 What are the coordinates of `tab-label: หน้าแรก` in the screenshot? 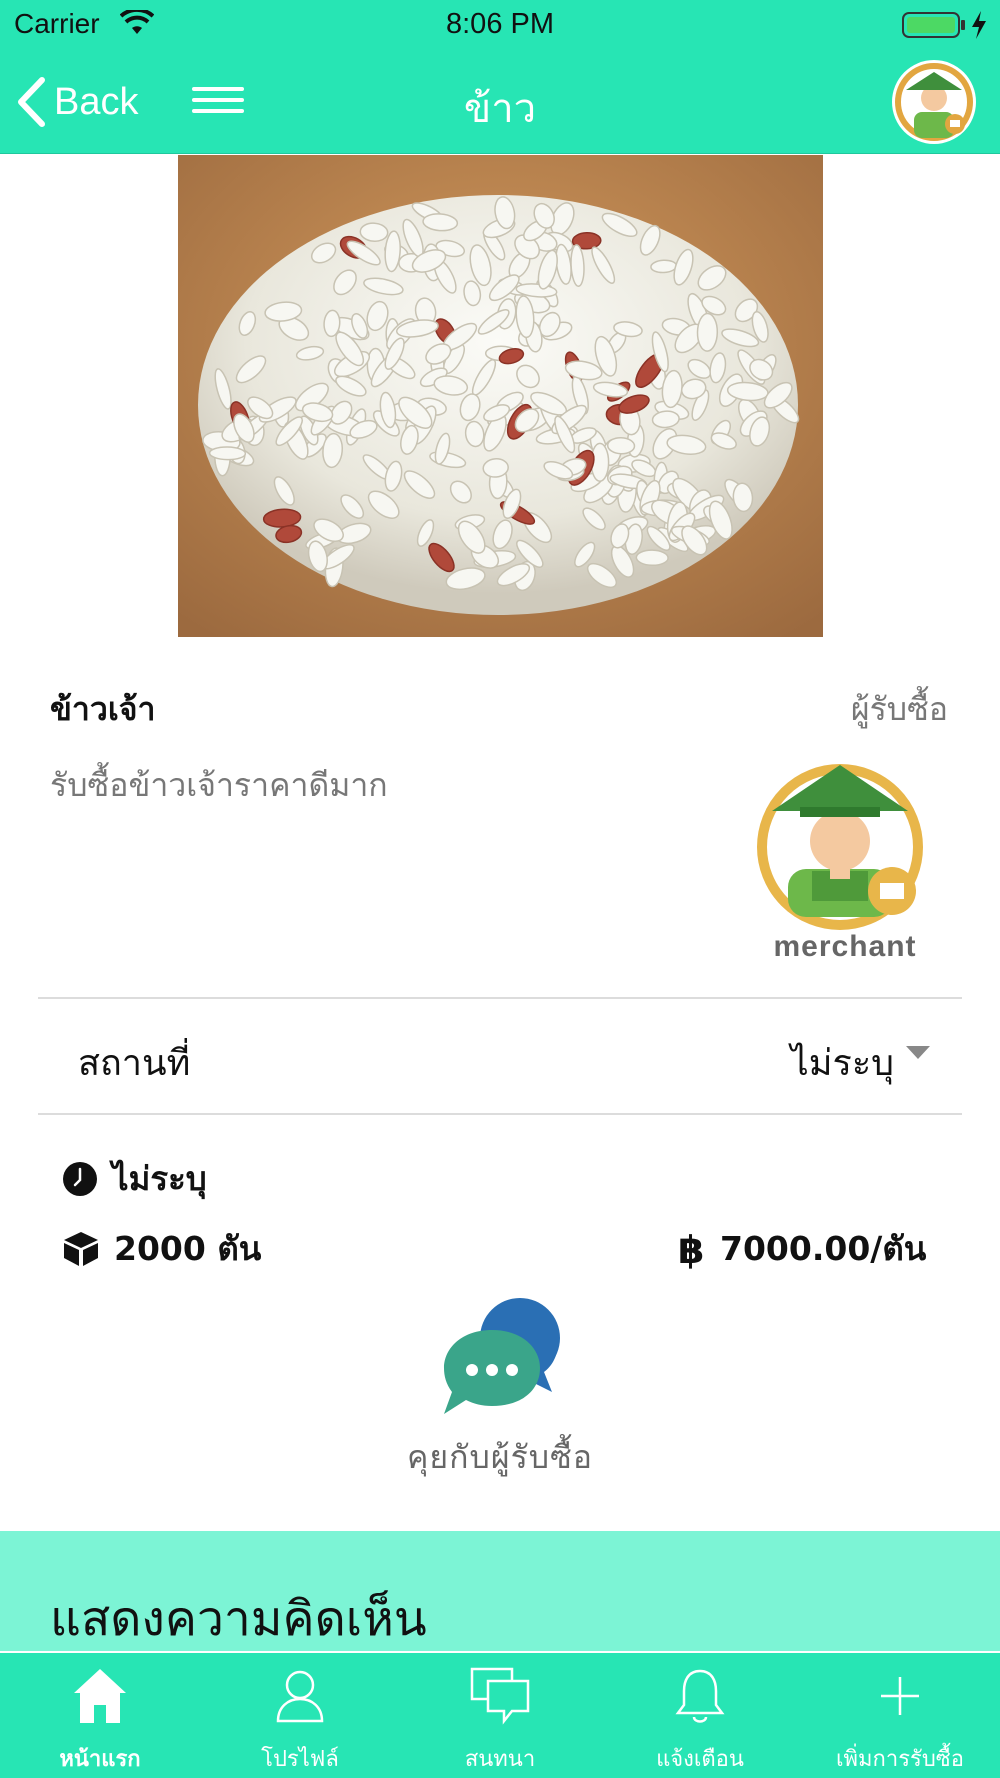 It's located at (100, 1759).